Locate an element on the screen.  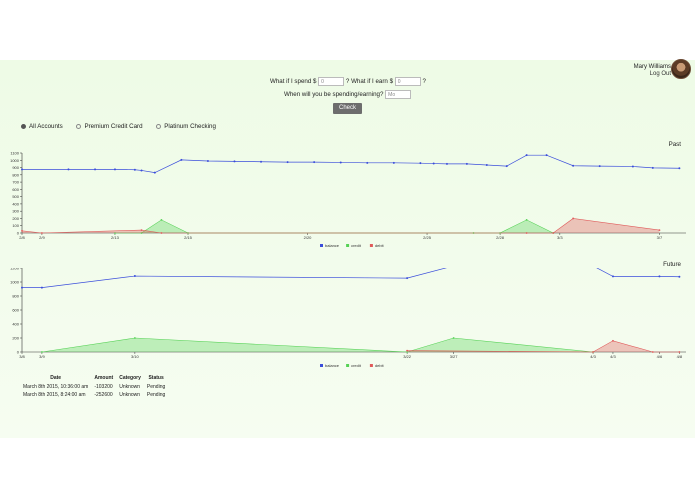
legend-swatch-debit is located at coordinates (371, 365).